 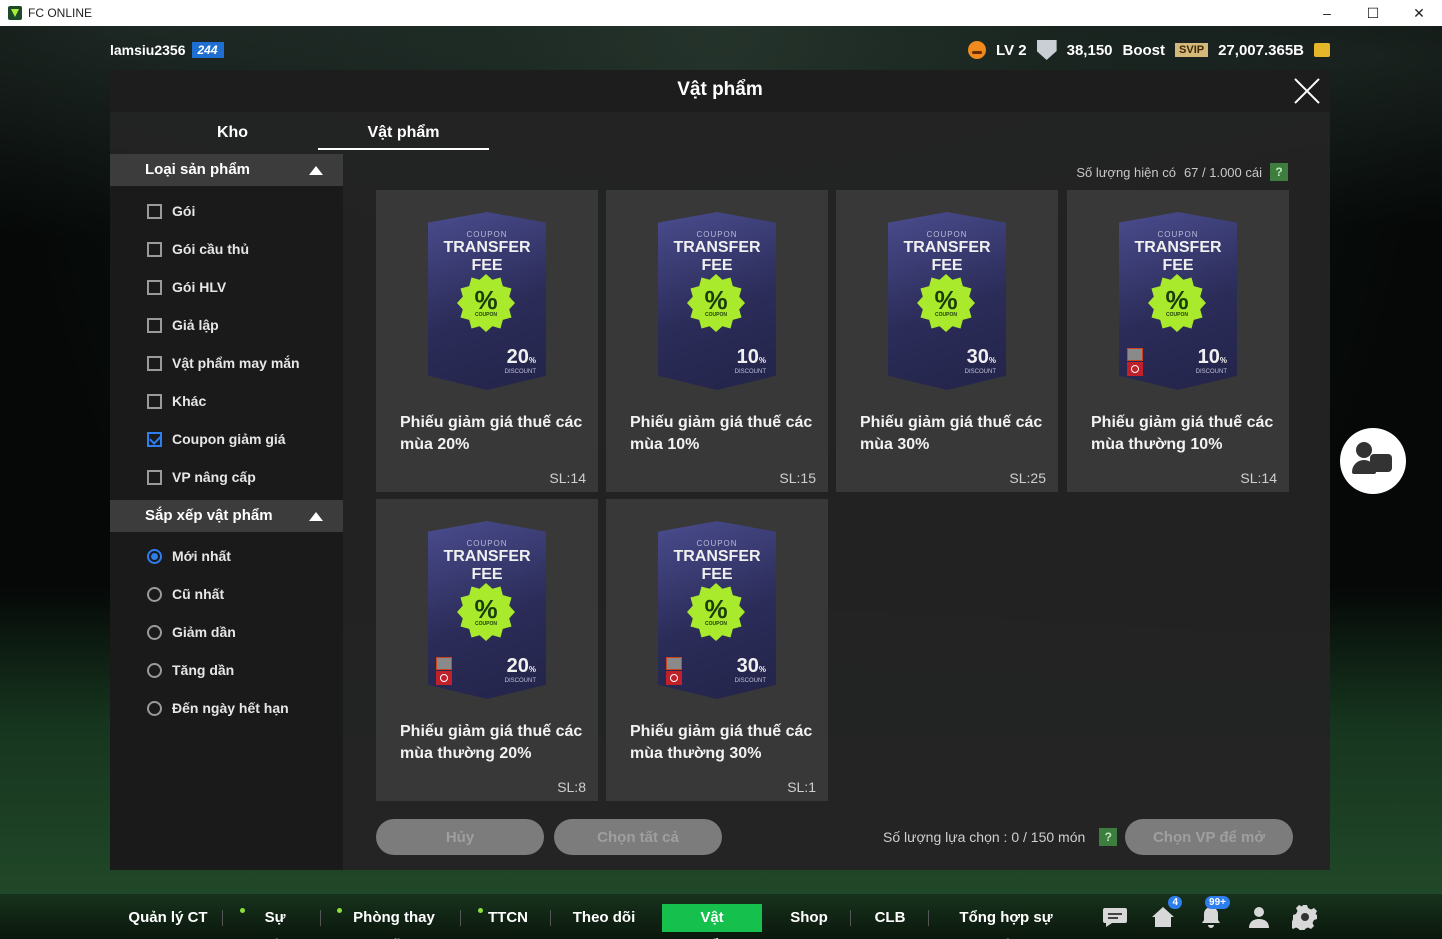 What do you see at coordinates (1259, 917) in the screenshot?
I see `profile-icon` at bounding box center [1259, 917].